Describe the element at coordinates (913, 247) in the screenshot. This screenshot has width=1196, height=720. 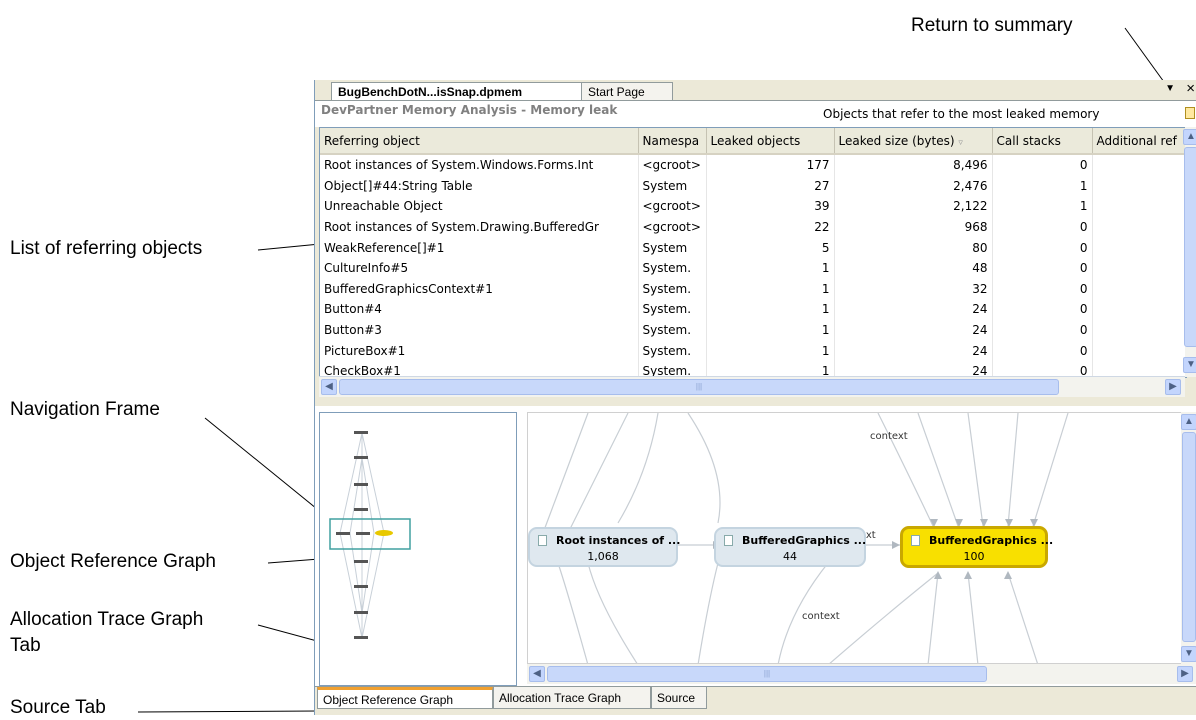
I see `table-cell: 80` at that location.